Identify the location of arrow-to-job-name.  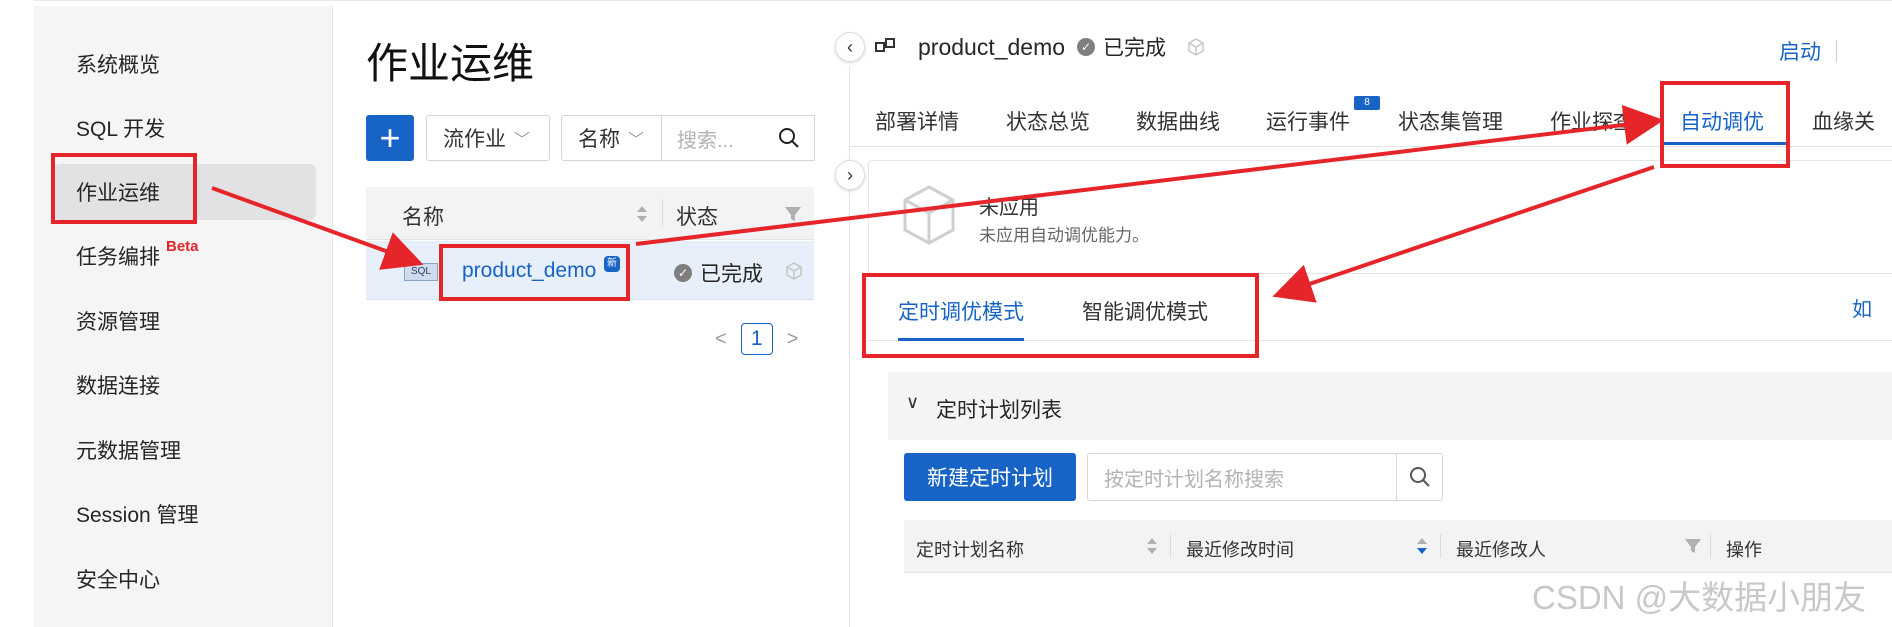
(317, 228).